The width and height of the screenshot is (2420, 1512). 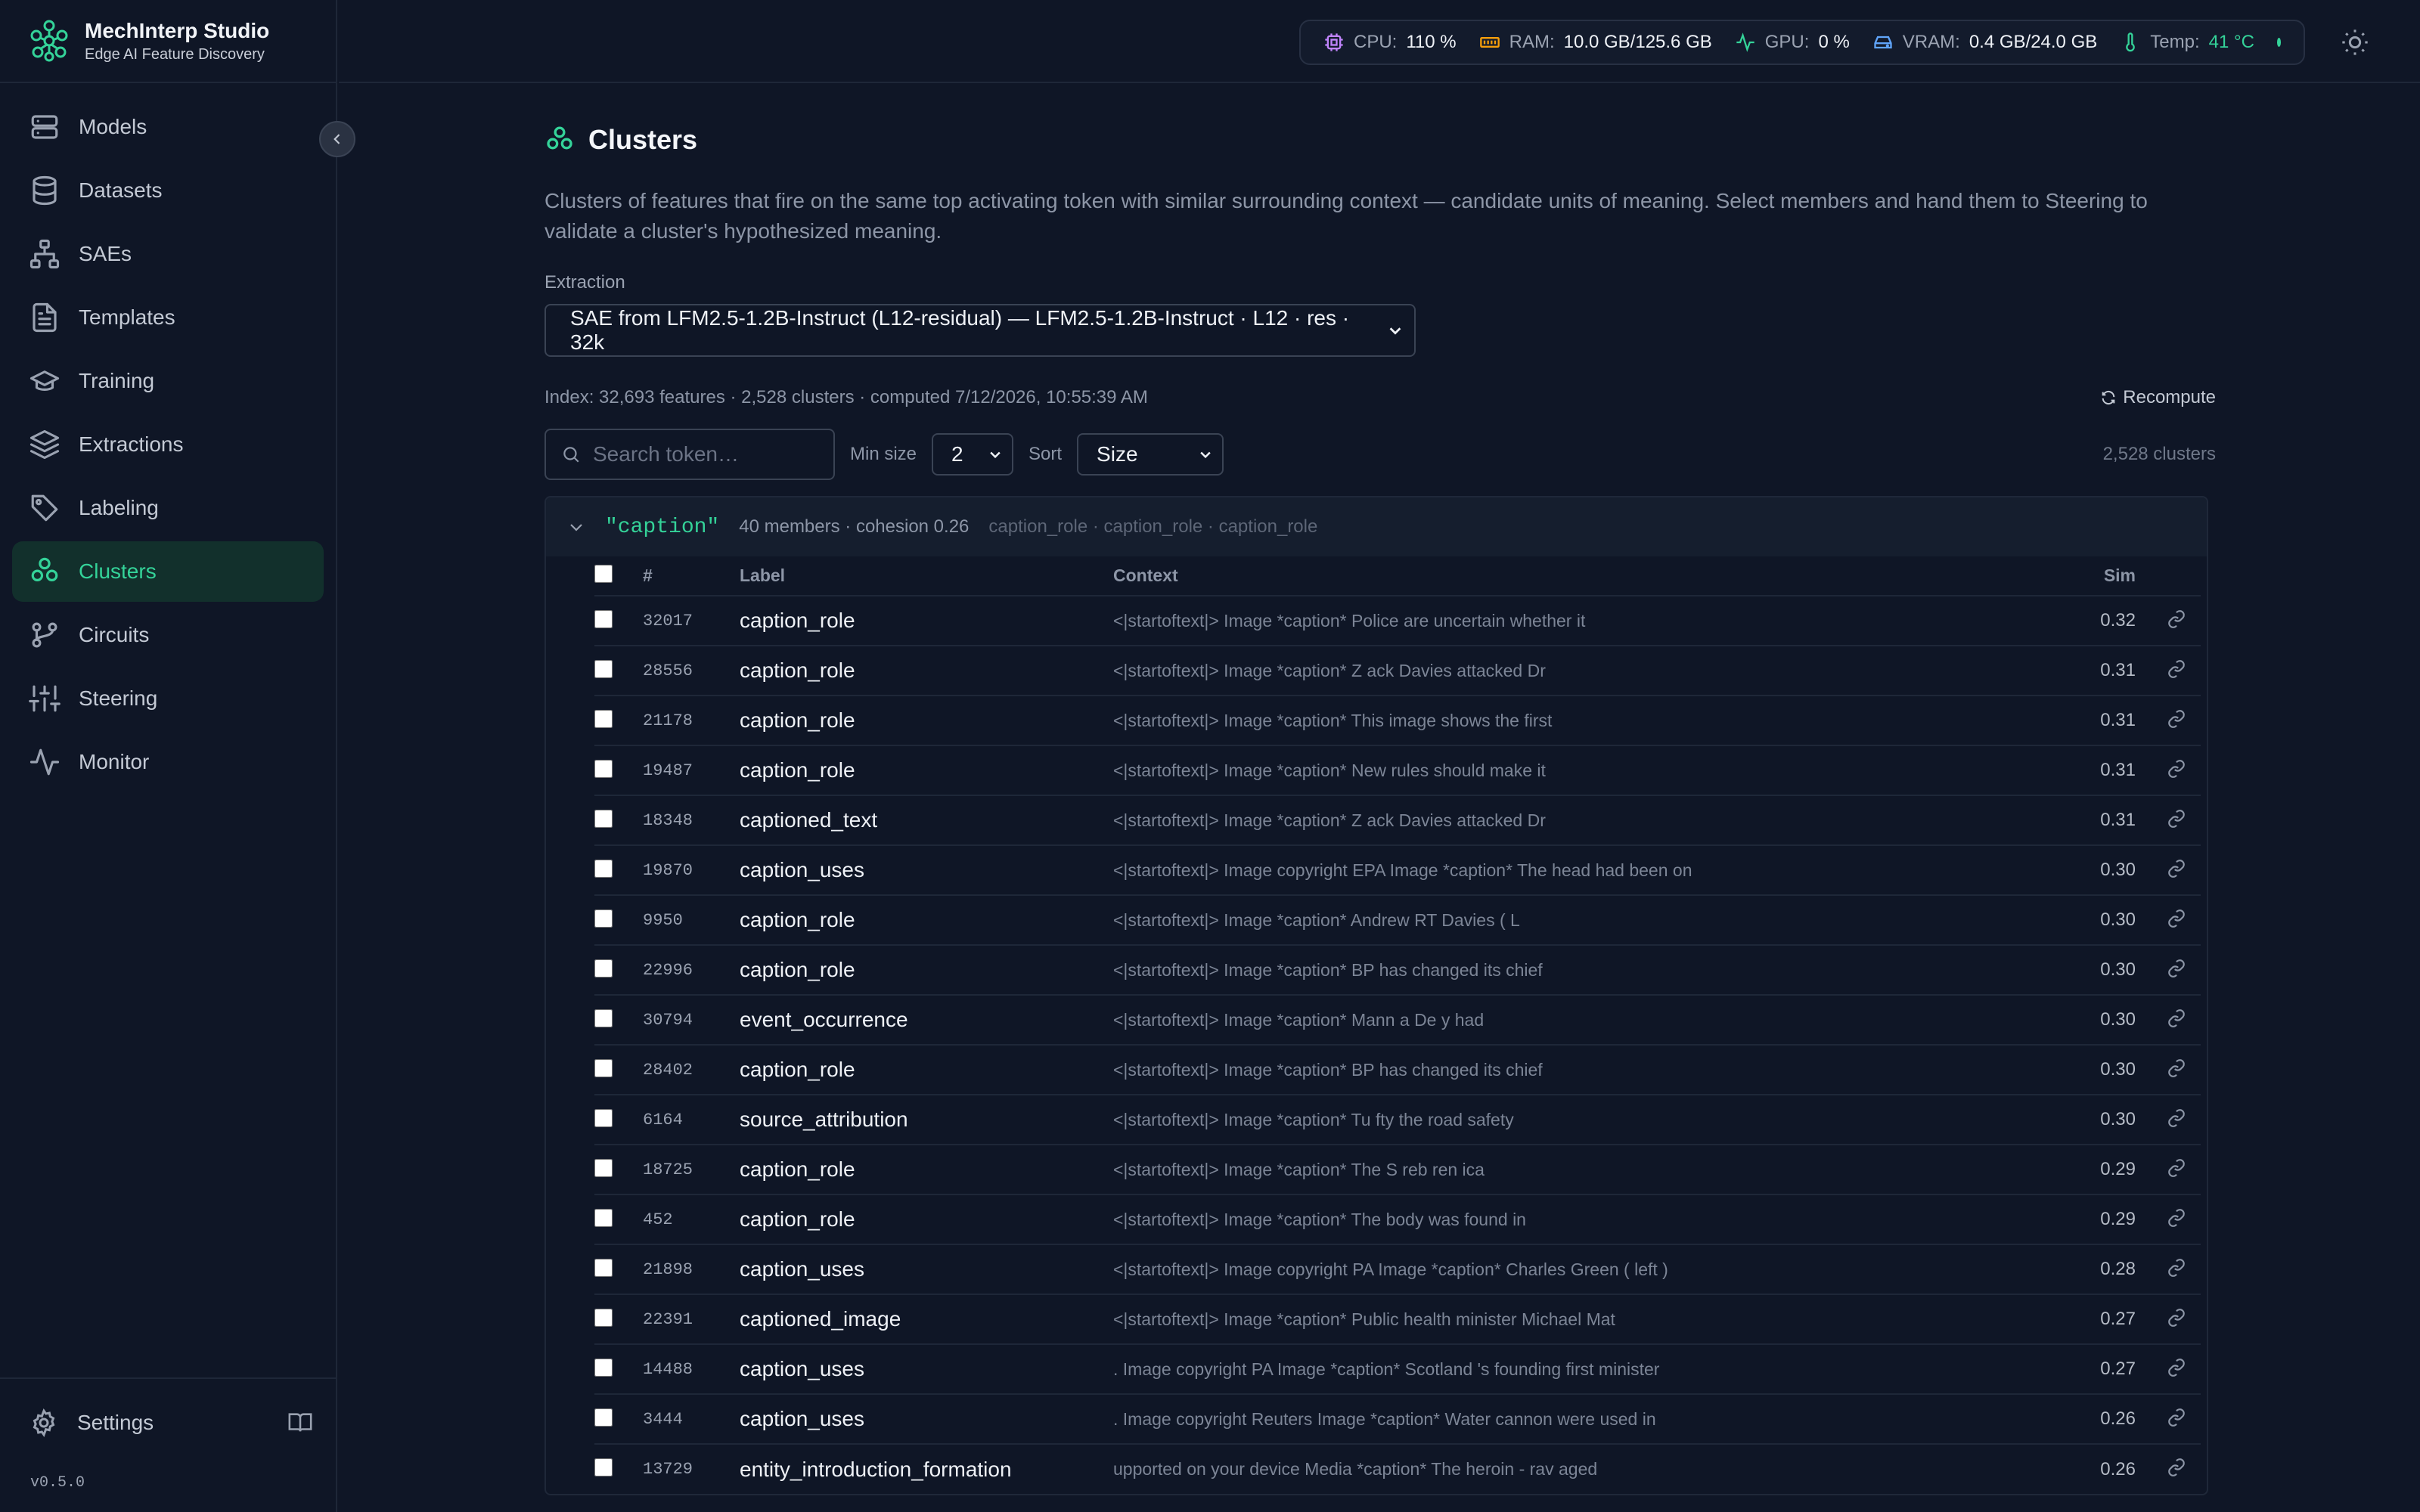 I want to click on layers-icon, so click(x=44, y=444).